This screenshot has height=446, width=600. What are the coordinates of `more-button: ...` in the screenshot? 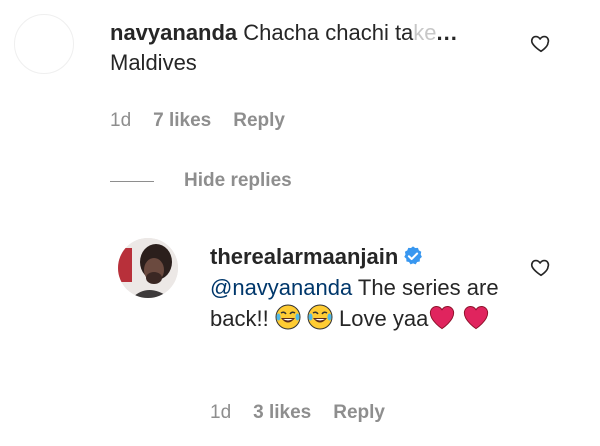 It's located at (447, 32).